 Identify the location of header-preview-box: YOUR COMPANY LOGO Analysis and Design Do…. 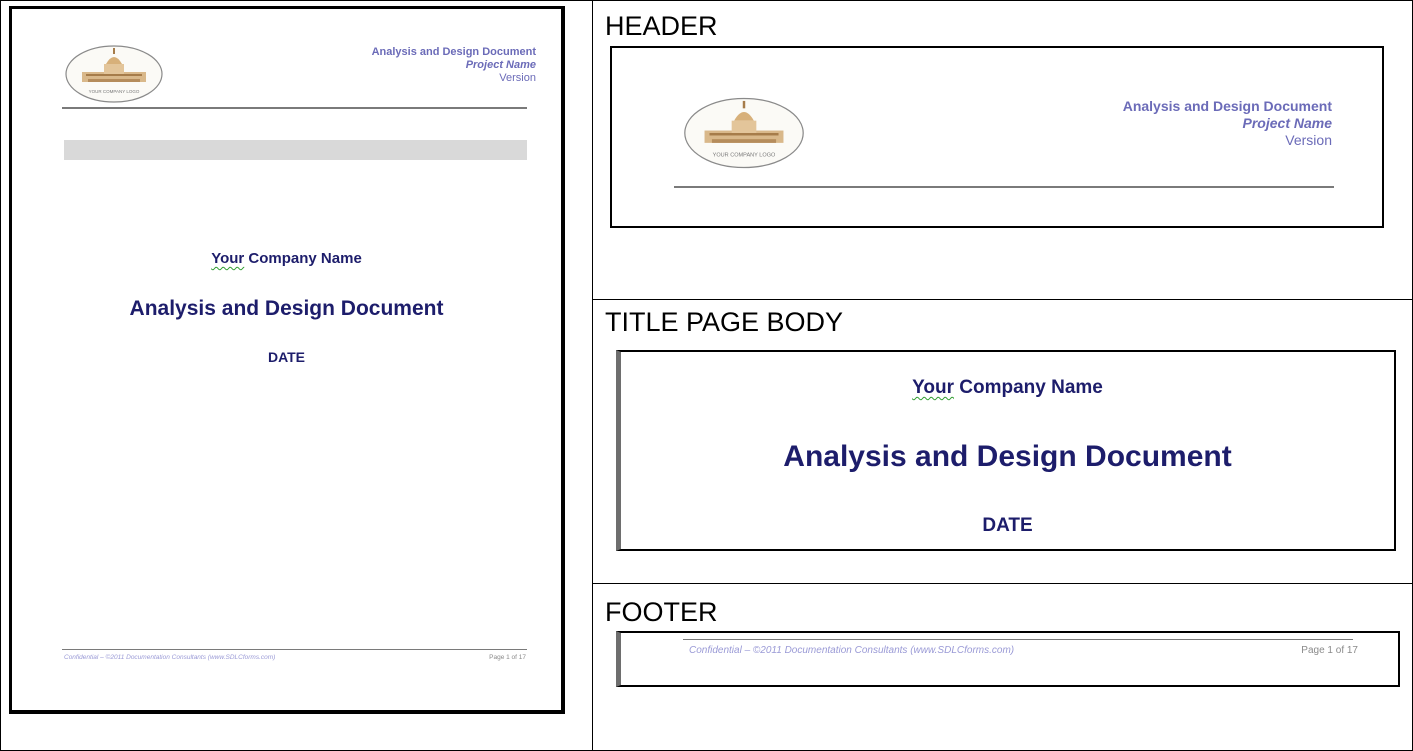
(997, 137).